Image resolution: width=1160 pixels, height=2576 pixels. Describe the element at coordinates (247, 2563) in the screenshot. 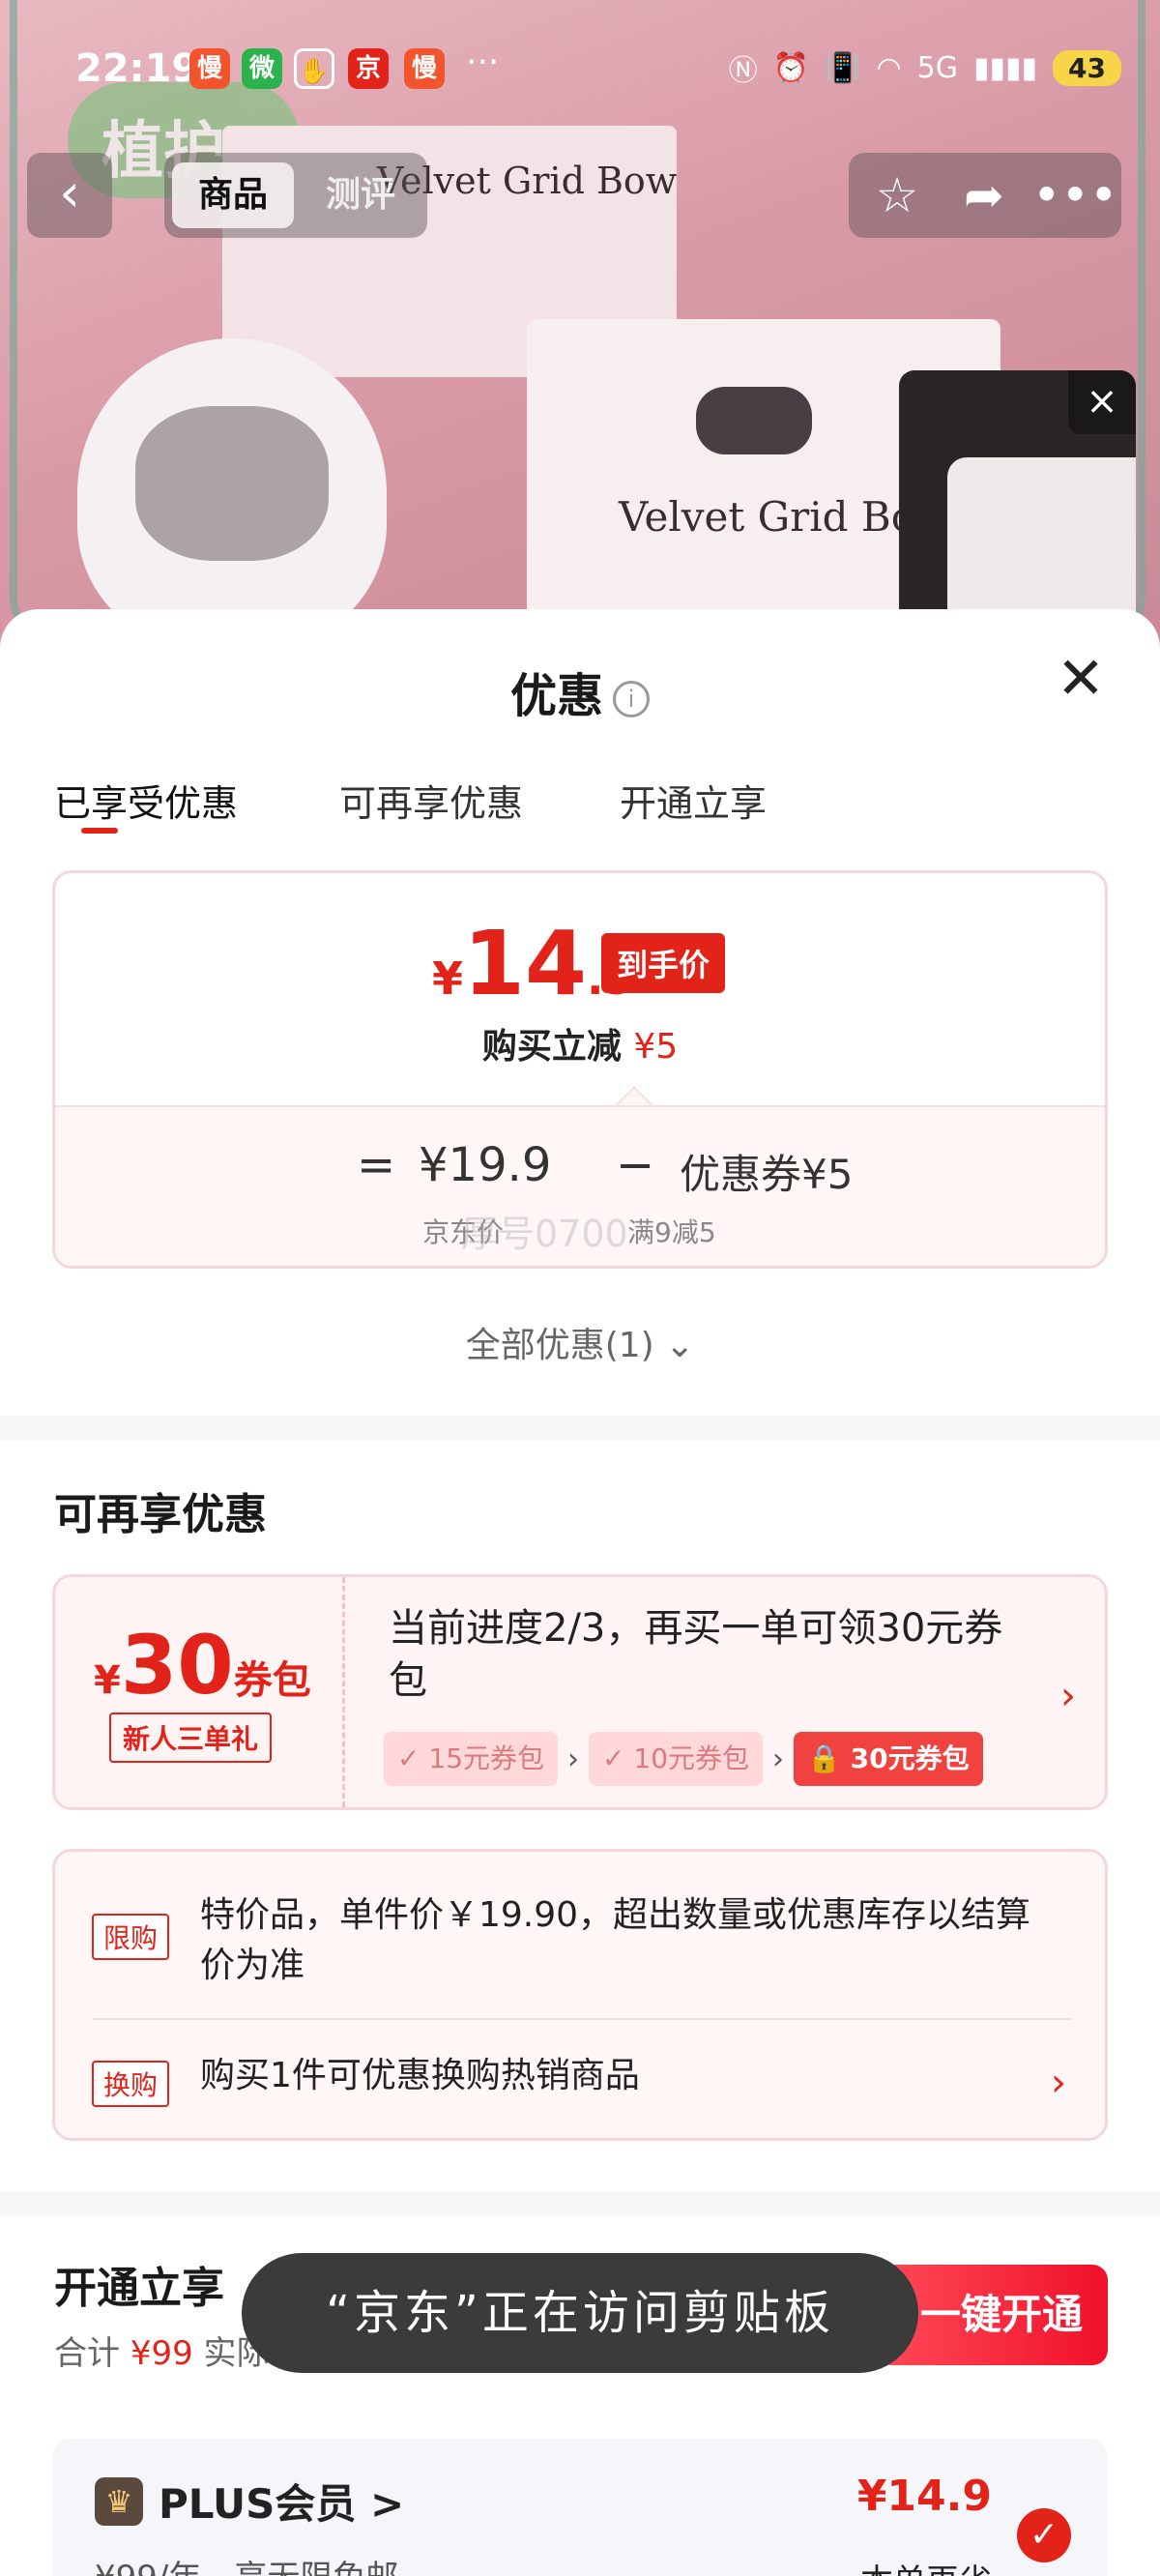

I see `plus-member-desc: ¥99/年，享无限免邮` at that location.